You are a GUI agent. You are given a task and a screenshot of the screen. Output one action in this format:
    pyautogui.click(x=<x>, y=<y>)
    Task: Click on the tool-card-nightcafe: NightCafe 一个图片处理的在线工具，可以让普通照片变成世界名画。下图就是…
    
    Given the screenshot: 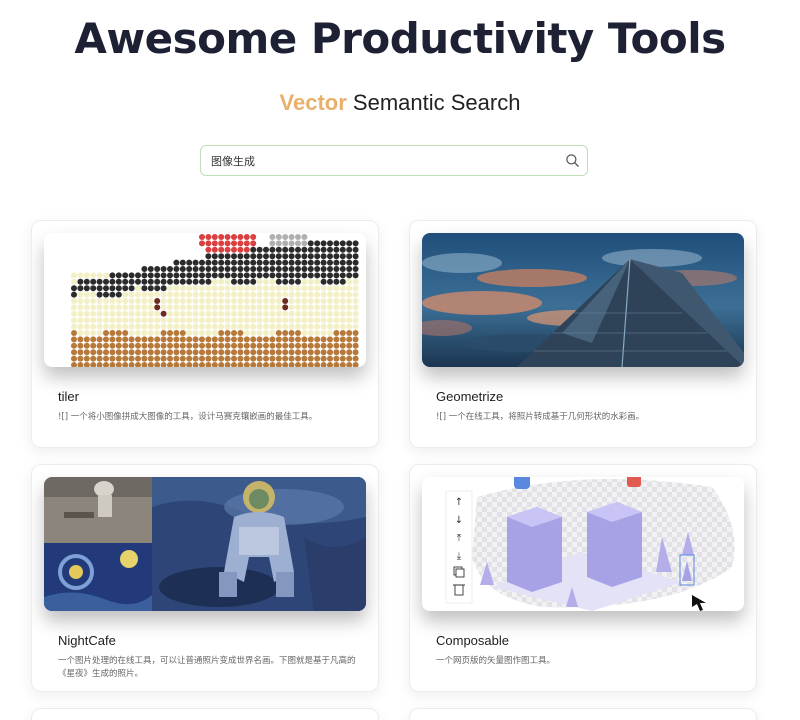 What is the action you would take?
    pyautogui.click(x=205, y=578)
    